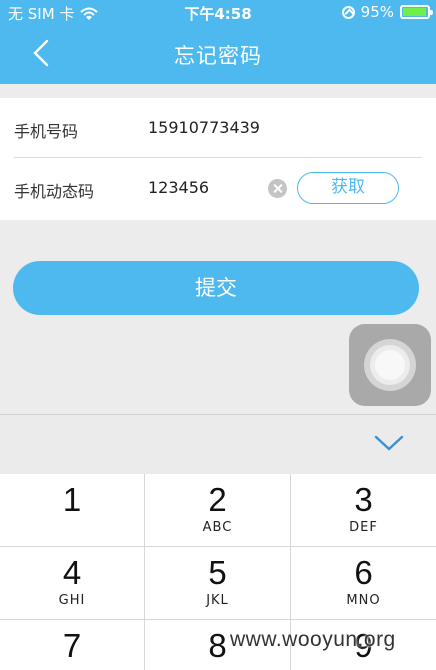 Image resolution: width=436 pixels, height=670 pixels. Describe the element at coordinates (72, 499) in the screenshot. I see `key-digit: 1` at that location.